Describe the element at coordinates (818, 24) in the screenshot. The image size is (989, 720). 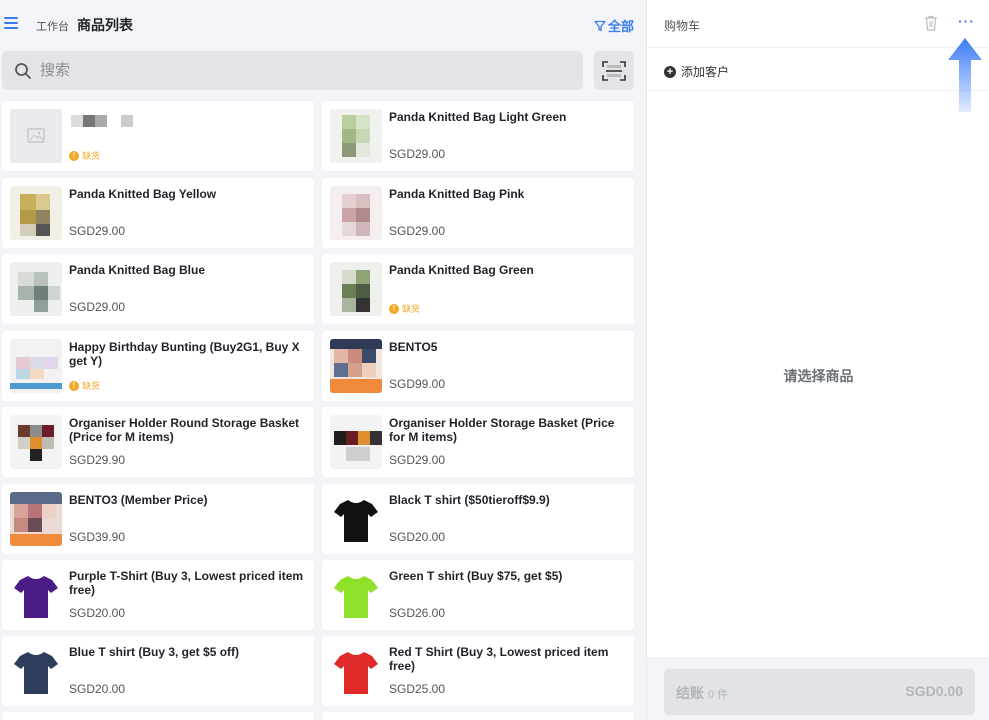
I see `cart-header: 购物车 ···` at that location.